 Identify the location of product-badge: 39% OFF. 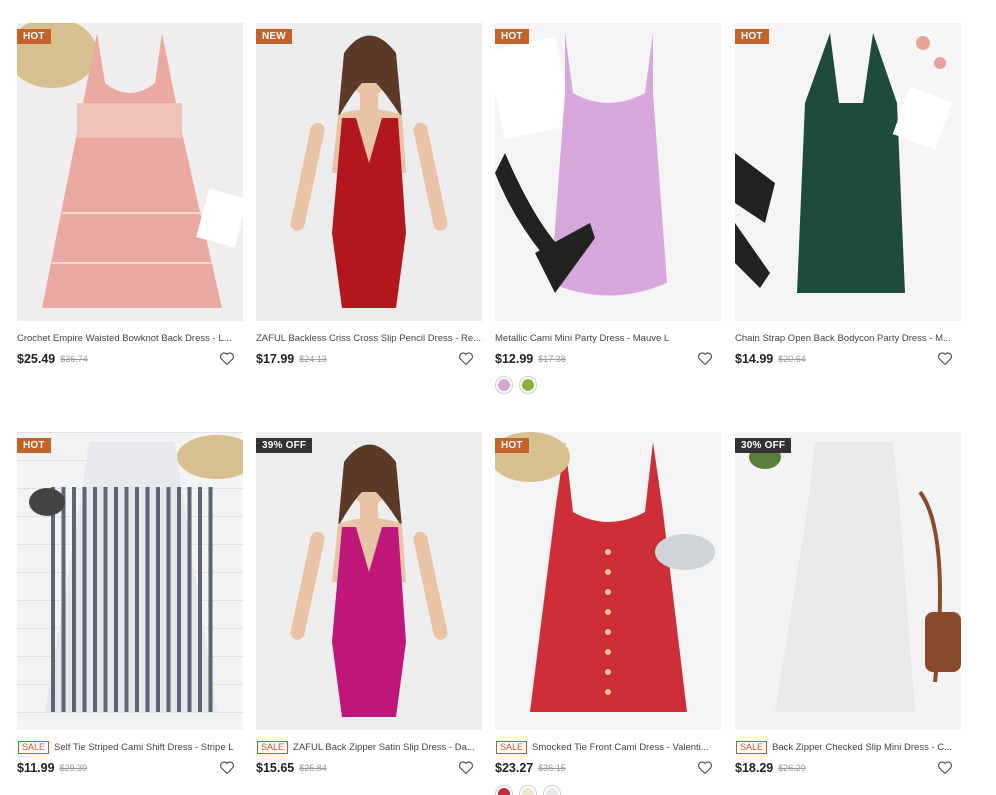
(284, 445).